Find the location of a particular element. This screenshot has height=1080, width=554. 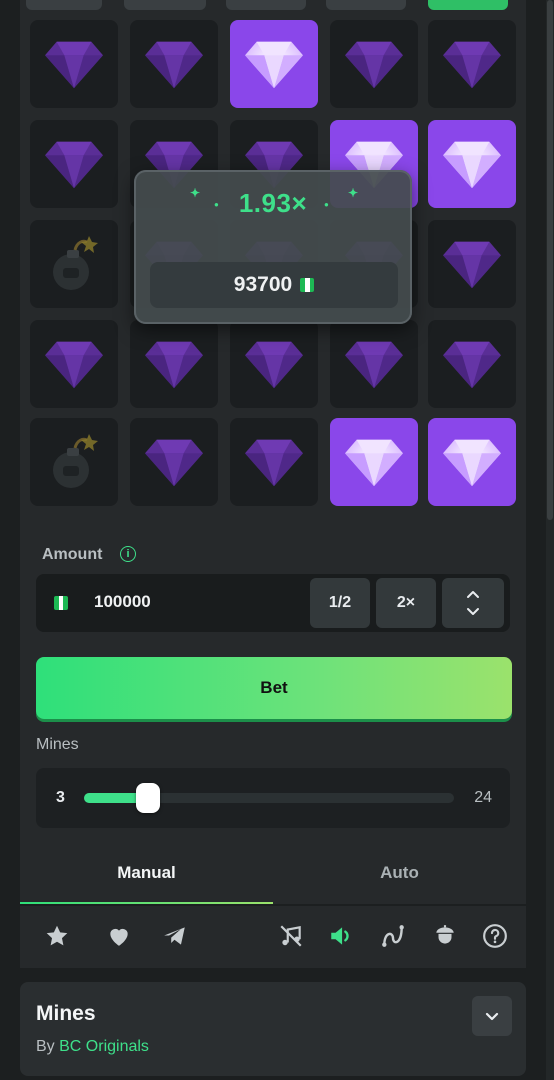

amount-value: 100000 is located at coordinates (122, 602).